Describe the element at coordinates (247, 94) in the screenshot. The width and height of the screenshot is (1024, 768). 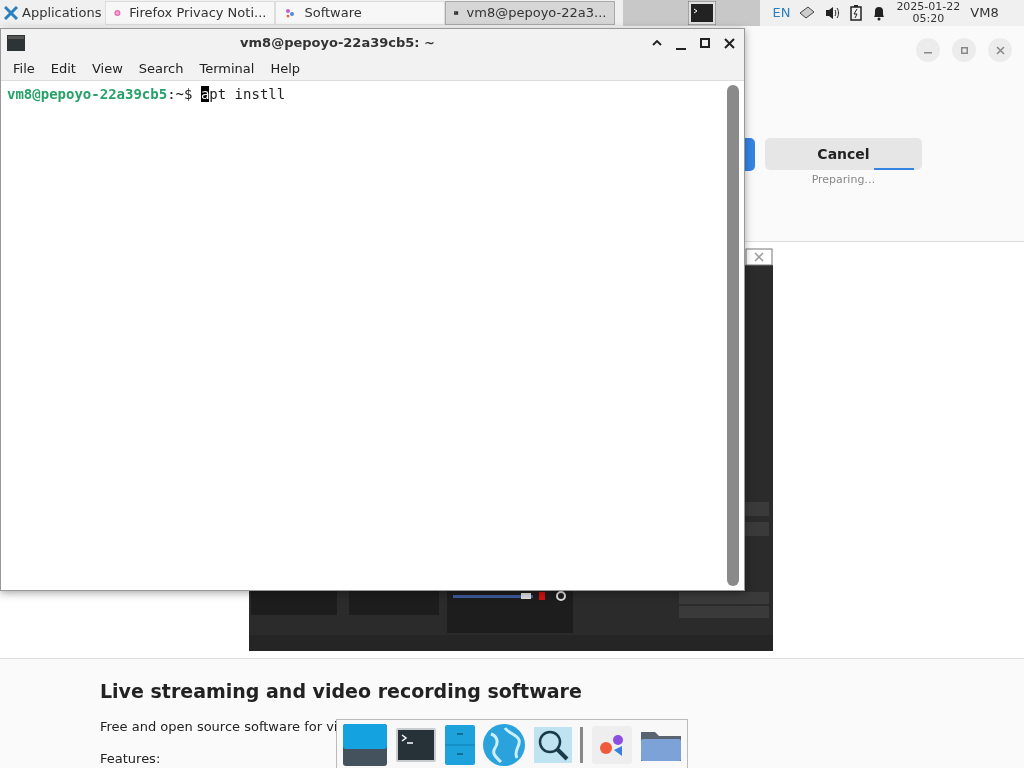
I see `command-text: pt instll` at that location.